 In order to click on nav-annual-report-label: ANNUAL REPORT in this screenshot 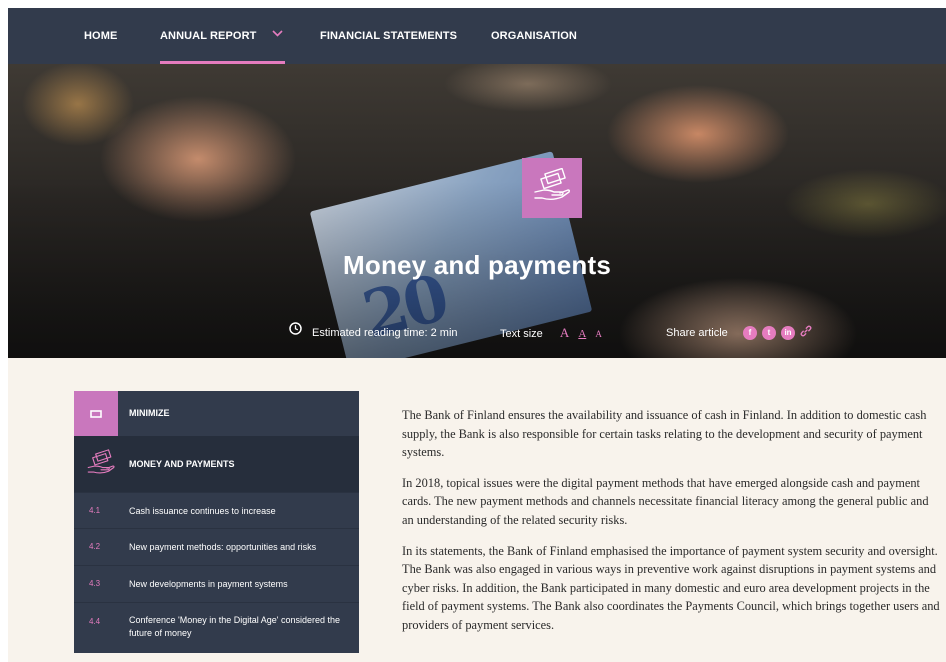, I will do `click(208, 36)`.